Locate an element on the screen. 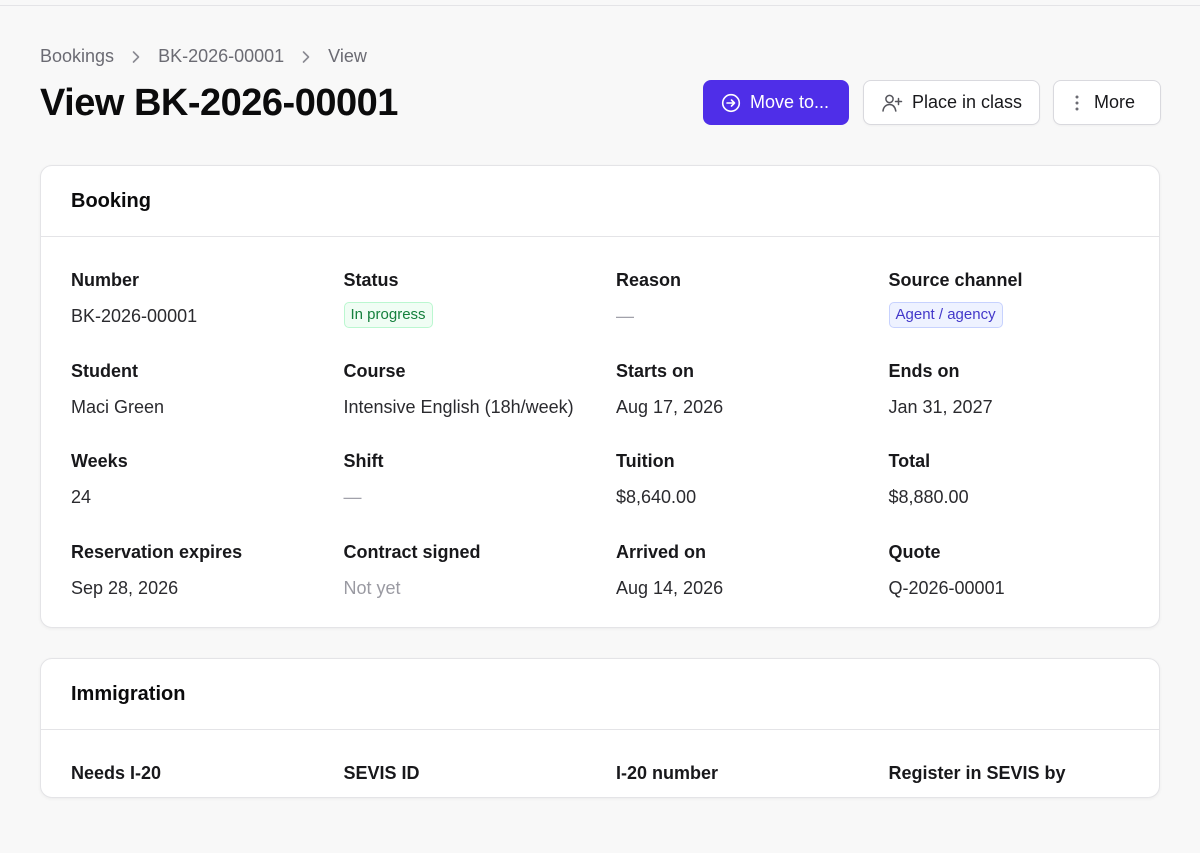  place-in-class-button: Place in class is located at coordinates (951, 102).